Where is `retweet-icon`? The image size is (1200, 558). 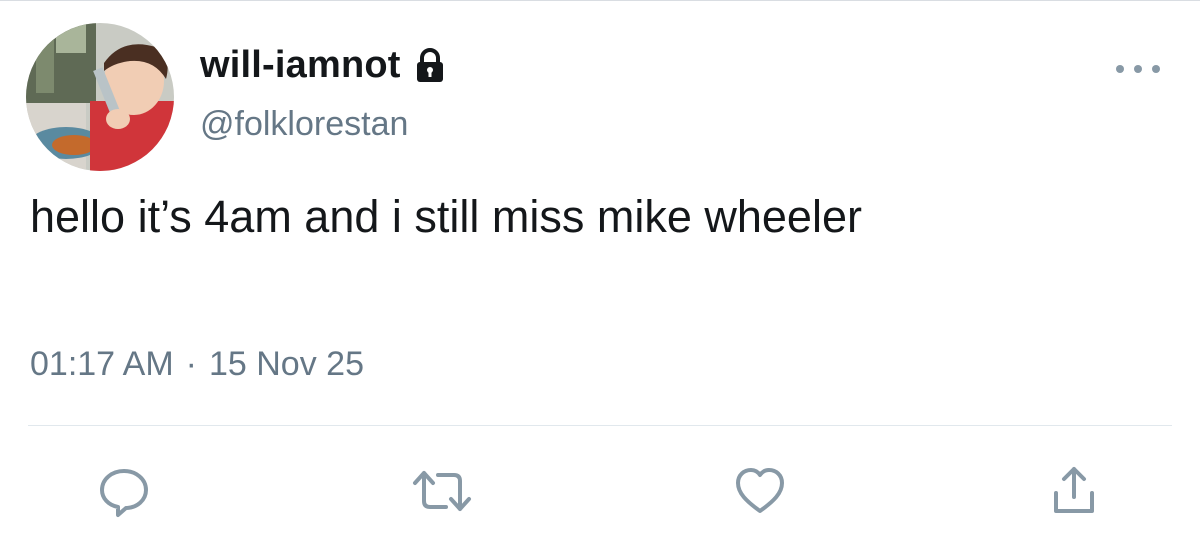 retweet-icon is located at coordinates (442, 491).